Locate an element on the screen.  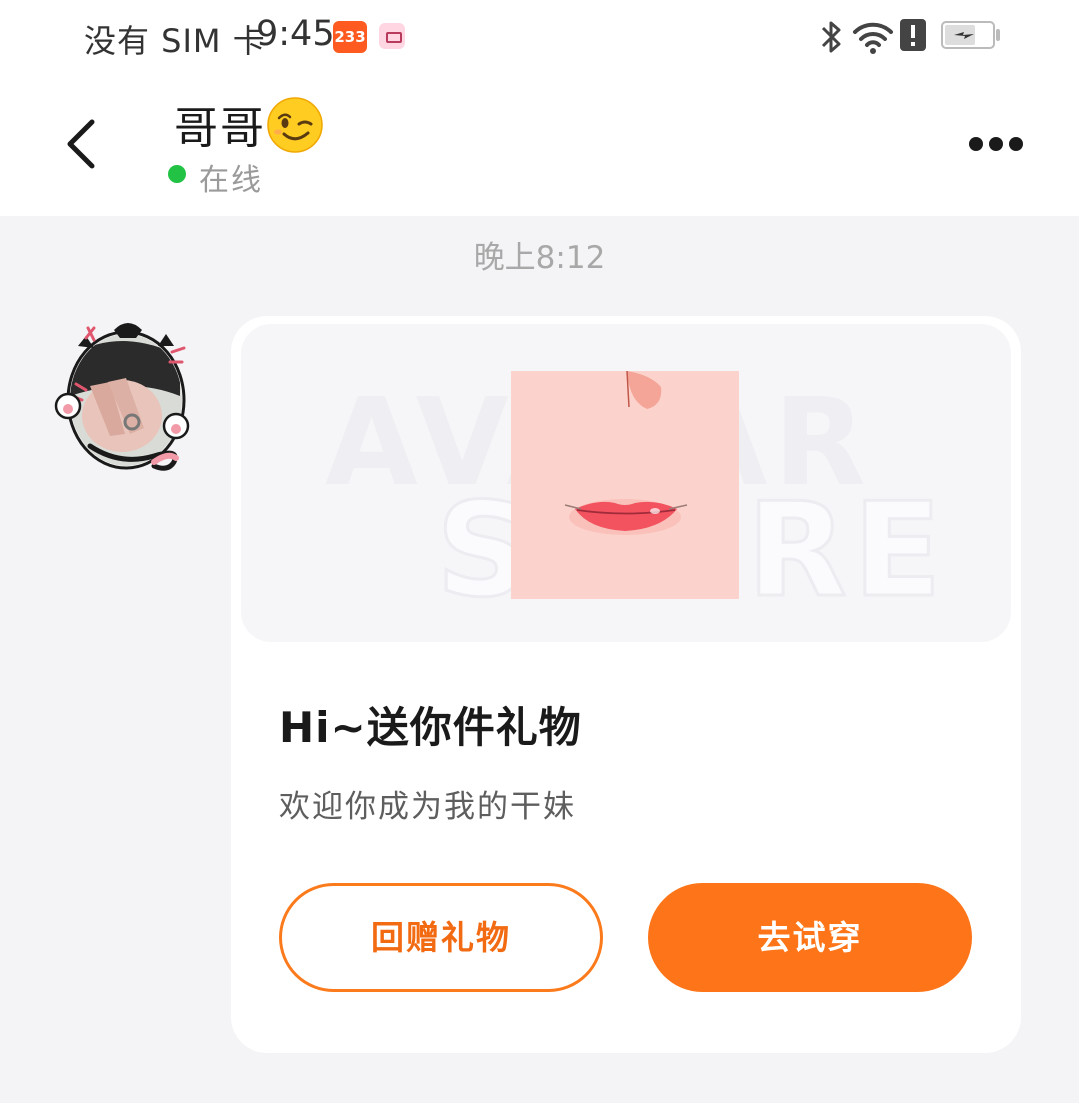
app-notification-icon is located at coordinates (392, 36).